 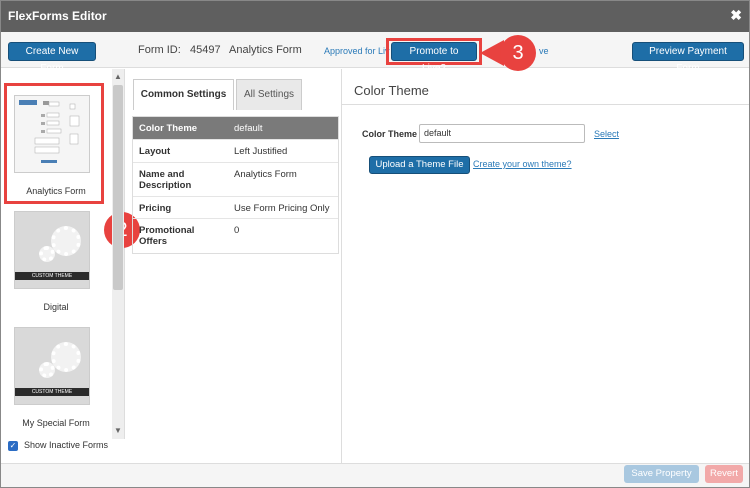 I want to click on form-thumbnail-digital: CUSTOM THEME, so click(x=52, y=250).